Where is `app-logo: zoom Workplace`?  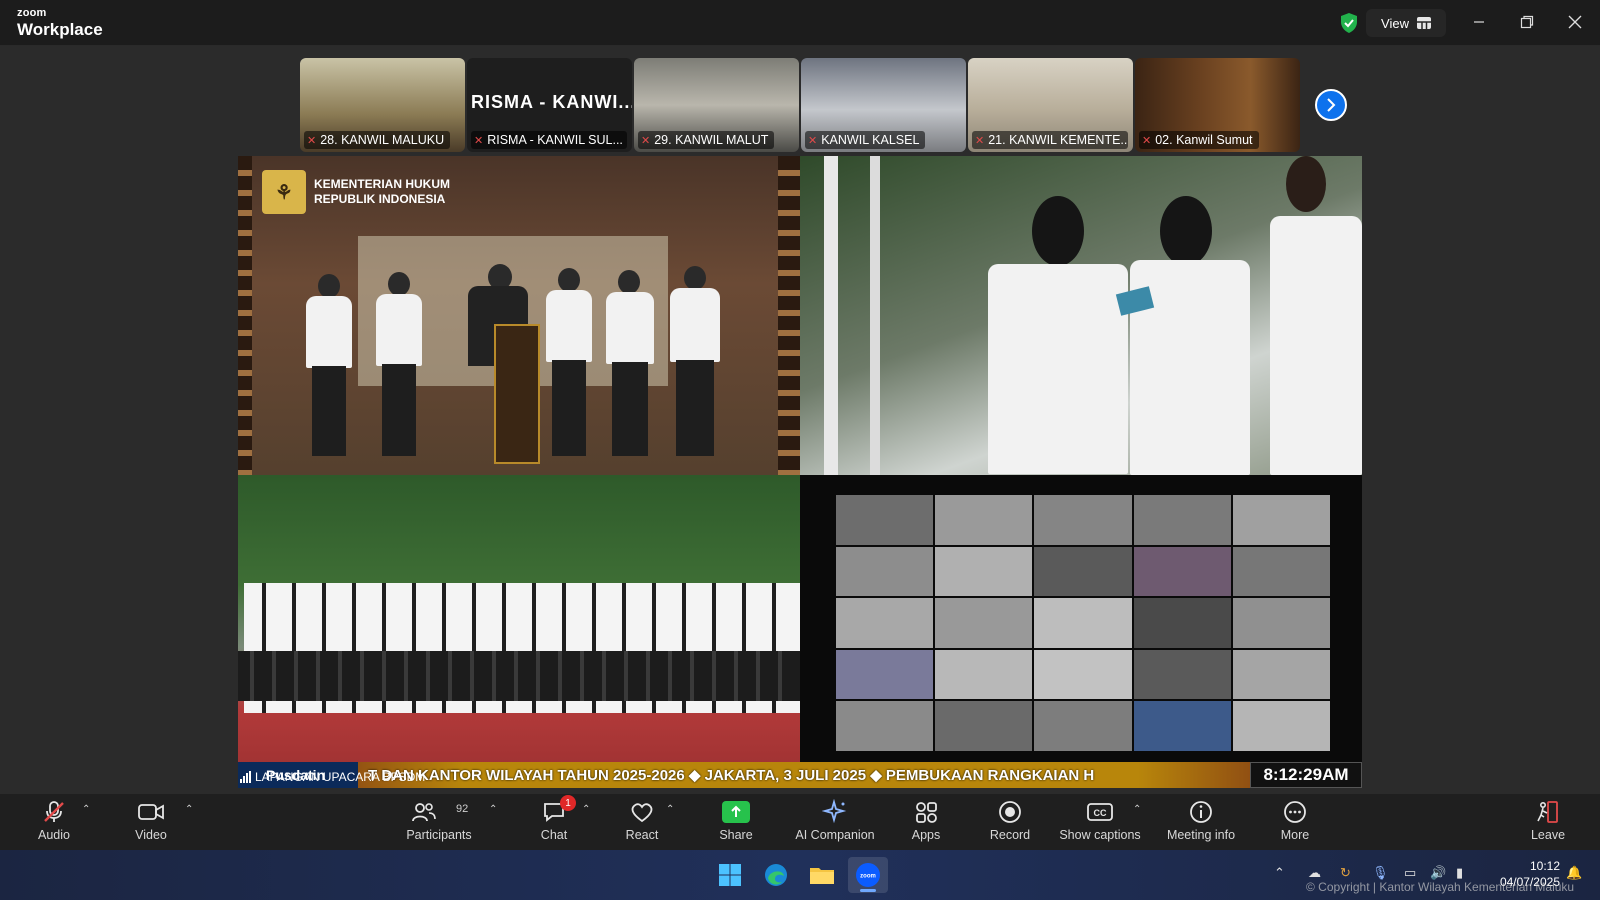
app-logo: zoom Workplace is located at coordinates (60, 23).